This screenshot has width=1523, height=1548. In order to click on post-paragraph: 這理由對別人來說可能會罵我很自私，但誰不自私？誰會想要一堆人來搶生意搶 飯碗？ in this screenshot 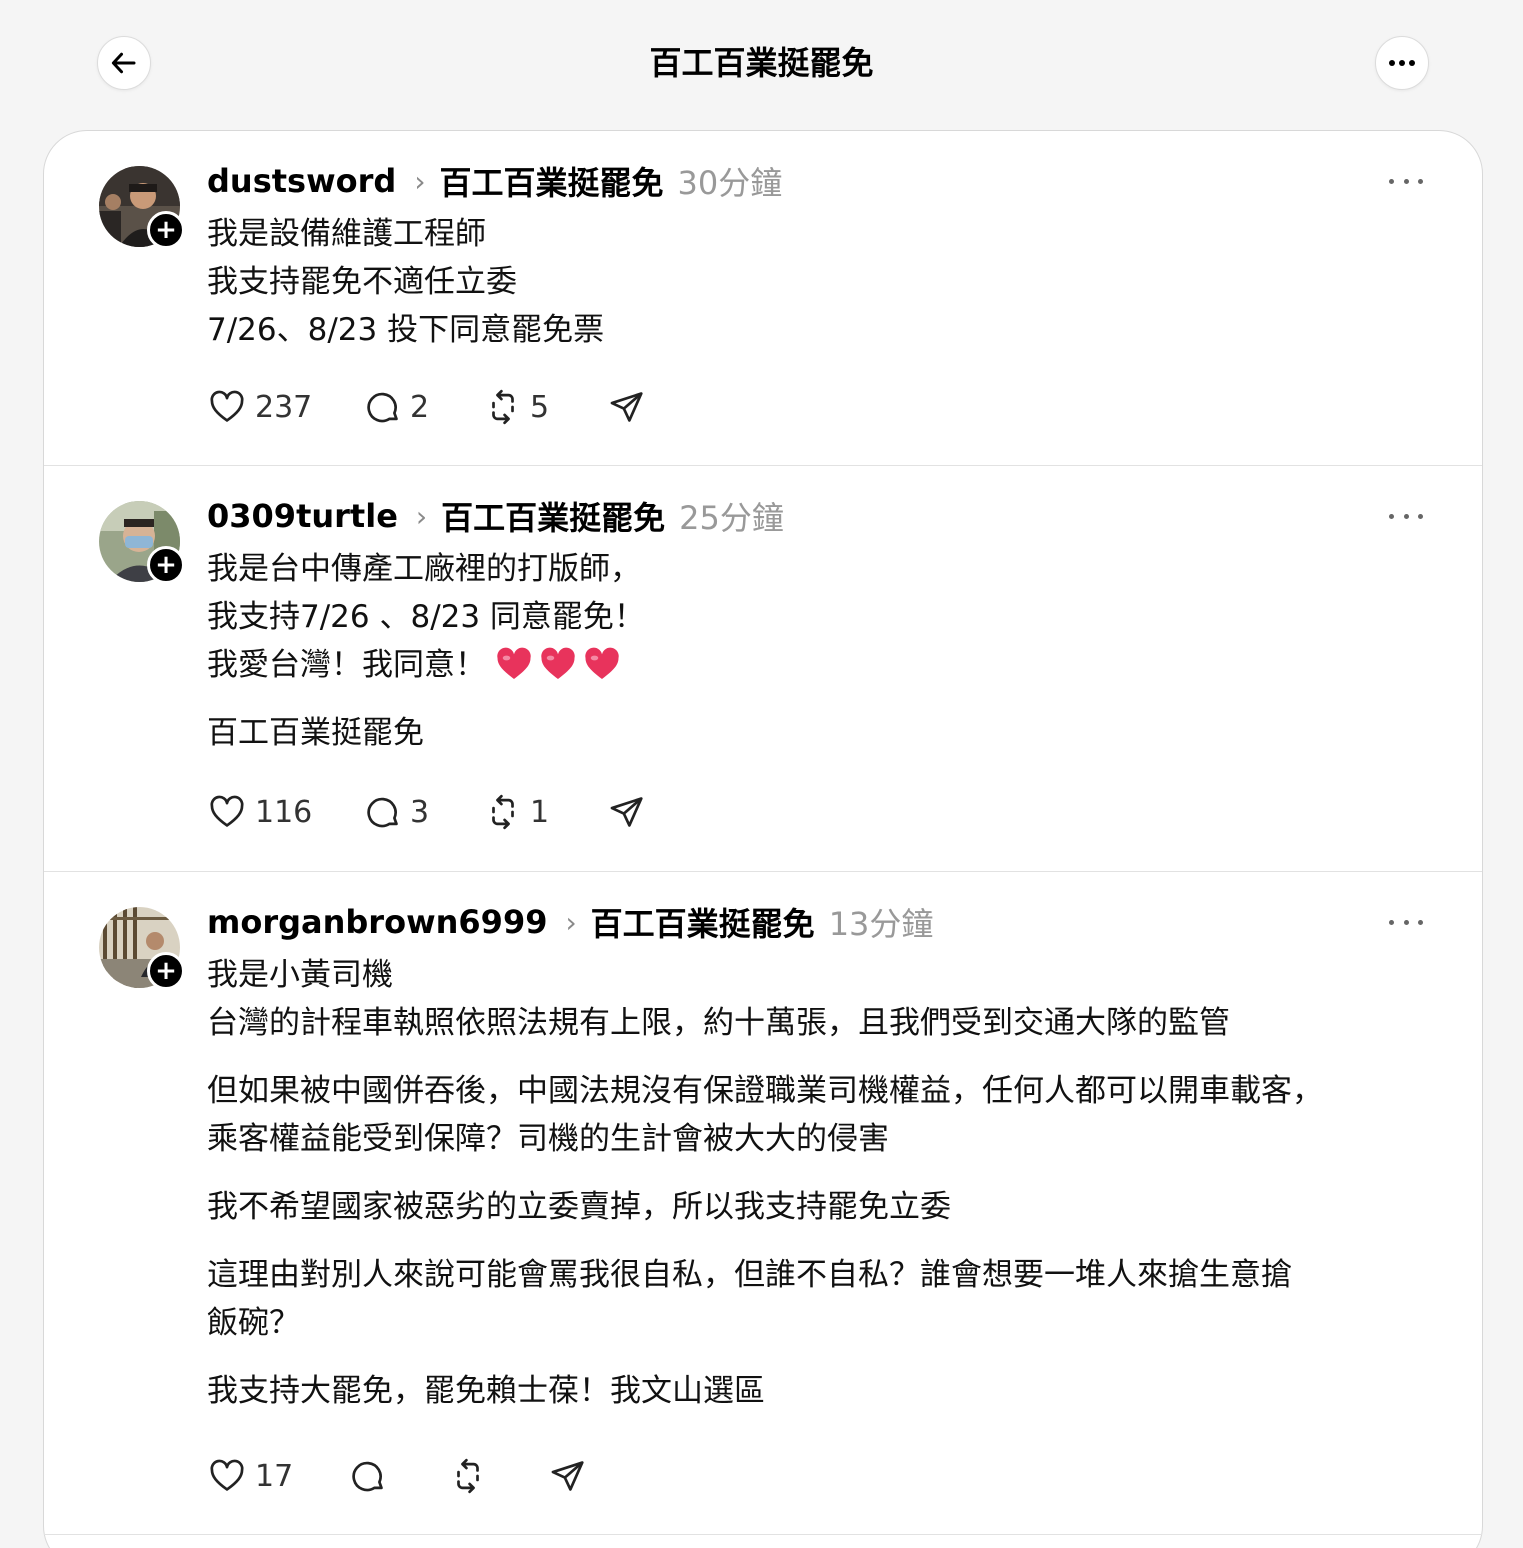, I will do `click(827, 1299)`.